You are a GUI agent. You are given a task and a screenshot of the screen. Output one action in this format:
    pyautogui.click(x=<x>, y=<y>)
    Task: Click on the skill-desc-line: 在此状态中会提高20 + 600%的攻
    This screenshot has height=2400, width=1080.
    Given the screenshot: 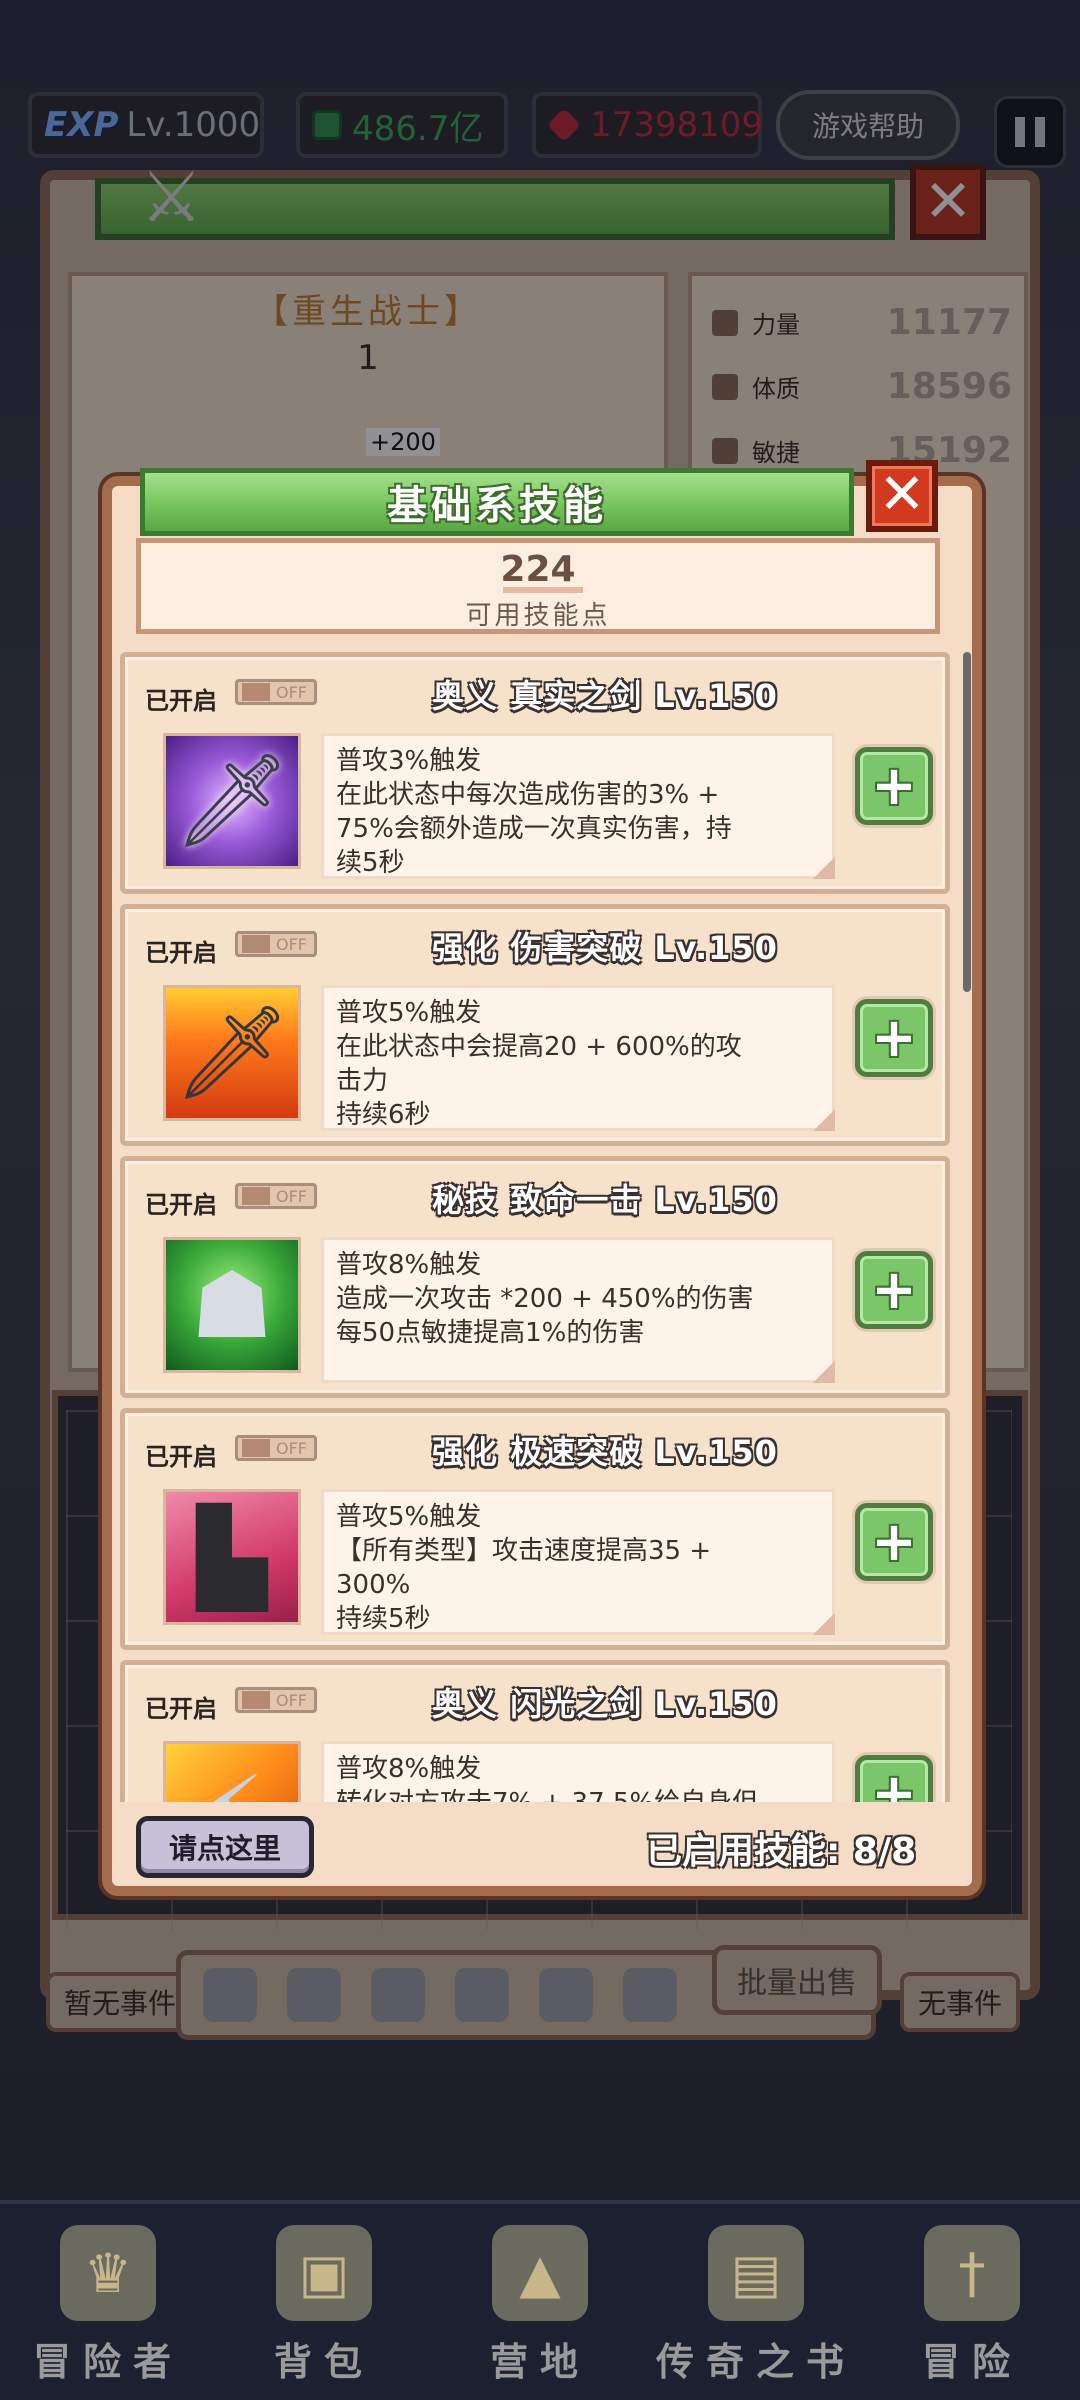 What is the action you would take?
    pyautogui.click(x=539, y=1047)
    